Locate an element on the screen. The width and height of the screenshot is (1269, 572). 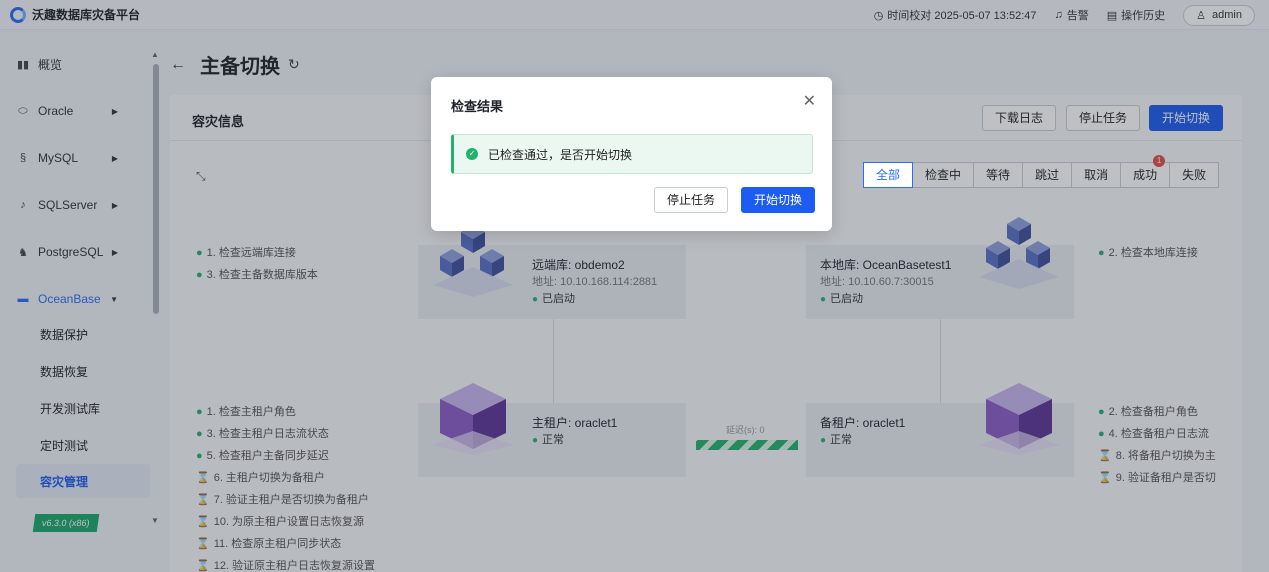
success-alert: ✓ 已检查通过，是否开始切换 is located at coordinates (632, 154).